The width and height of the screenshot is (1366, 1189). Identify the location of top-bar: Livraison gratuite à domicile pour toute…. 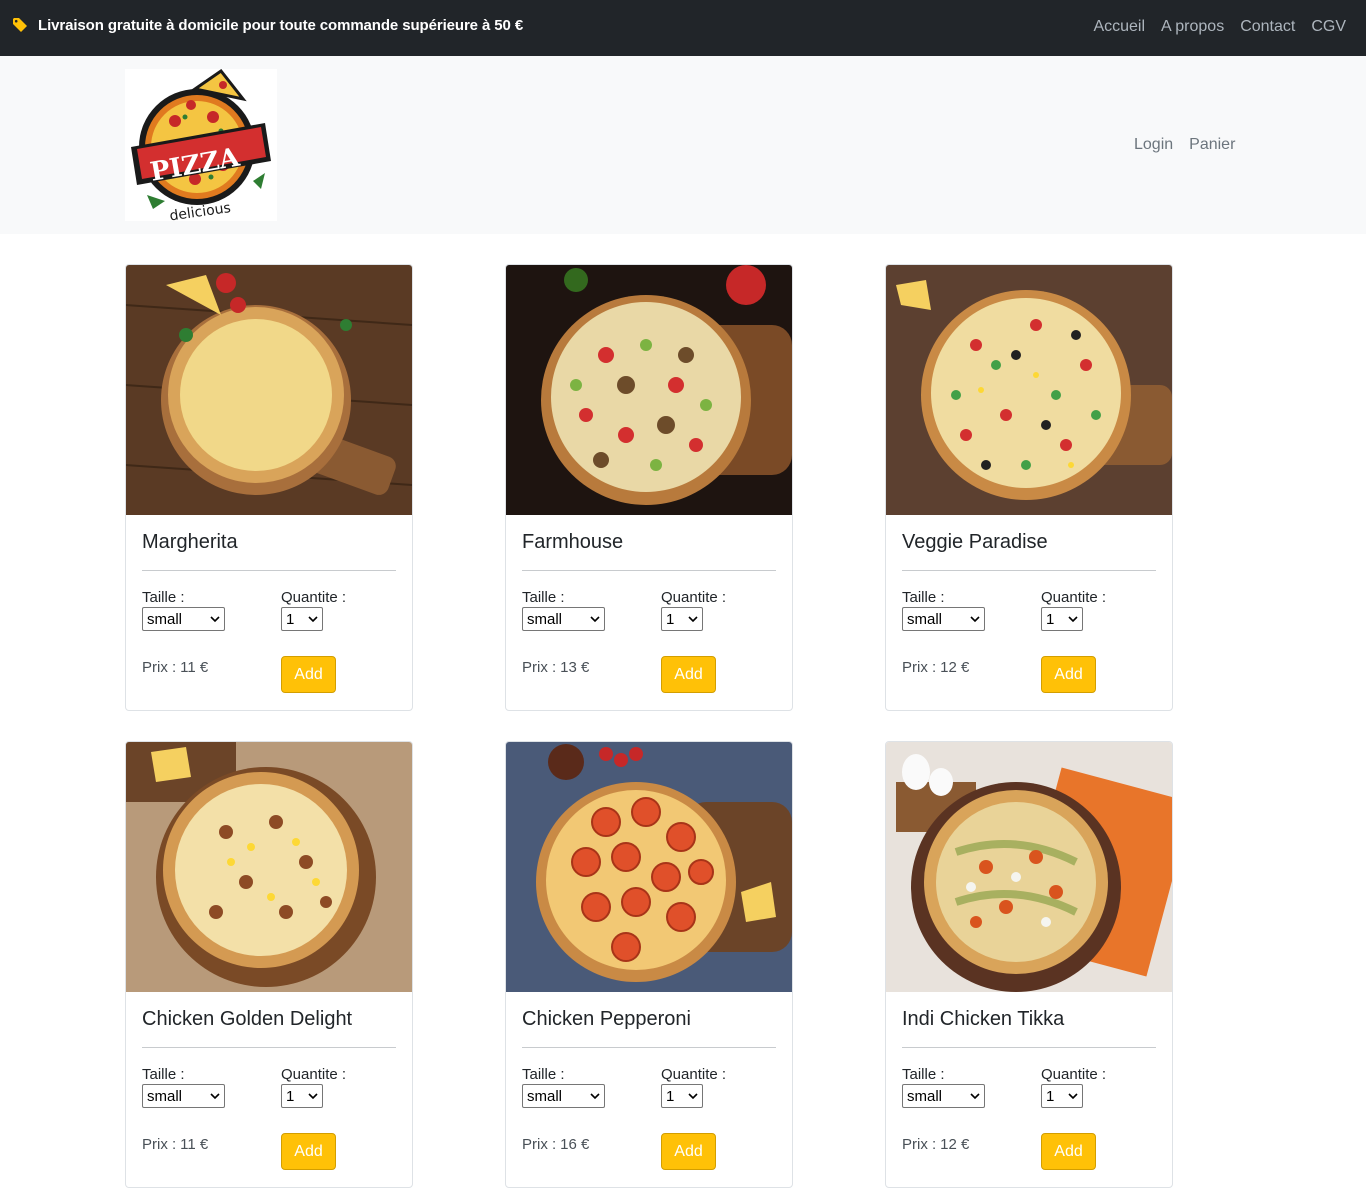
(683, 28).